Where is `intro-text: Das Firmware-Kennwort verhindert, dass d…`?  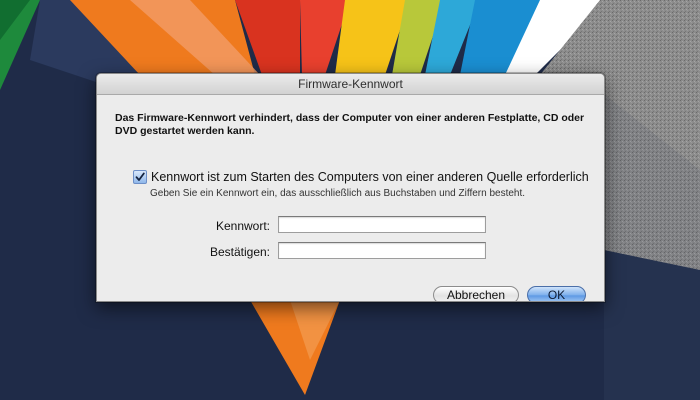
intro-text: Das Firmware-Kennwort verhindert, dass d… is located at coordinates (350, 124).